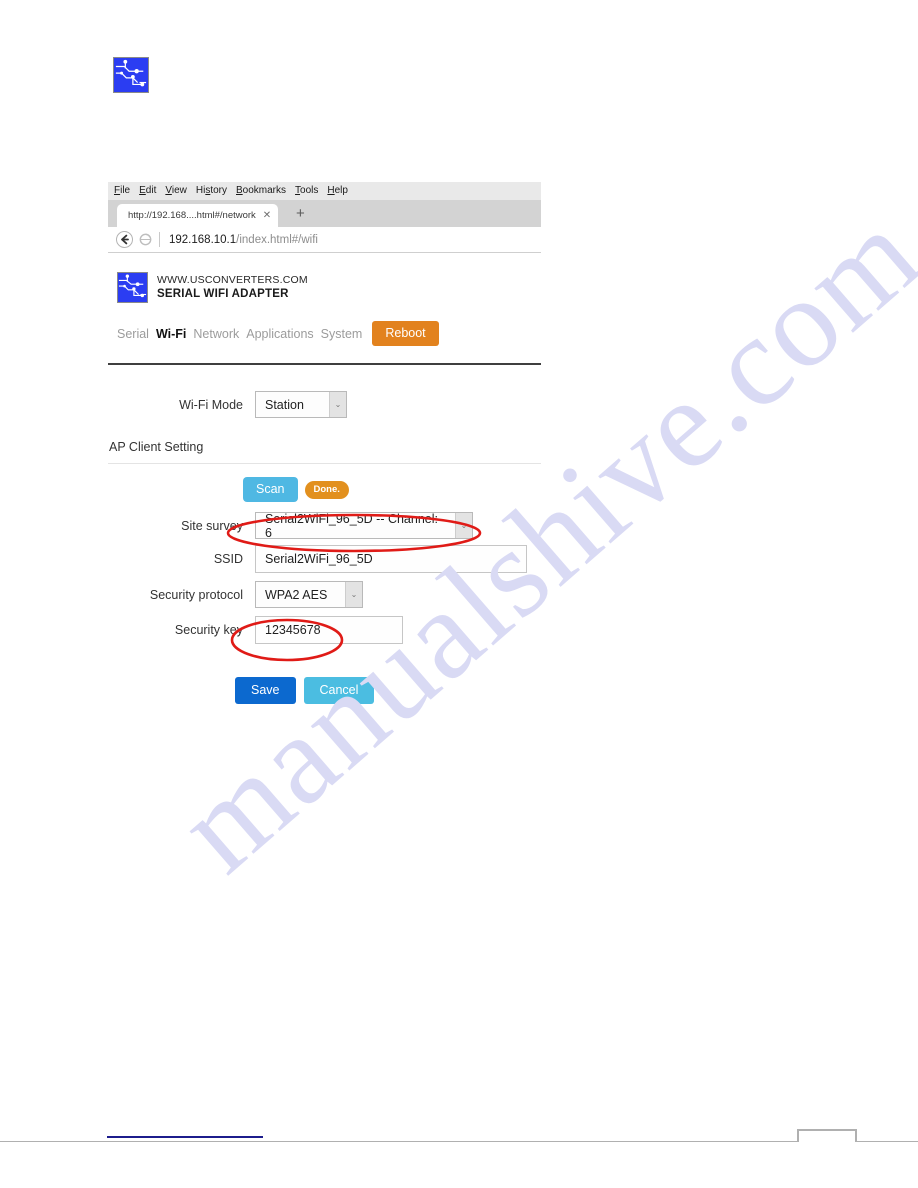 Image resolution: width=918 pixels, height=1188 pixels. What do you see at coordinates (185, 1137) in the screenshot?
I see `footer-link` at bounding box center [185, 1137].